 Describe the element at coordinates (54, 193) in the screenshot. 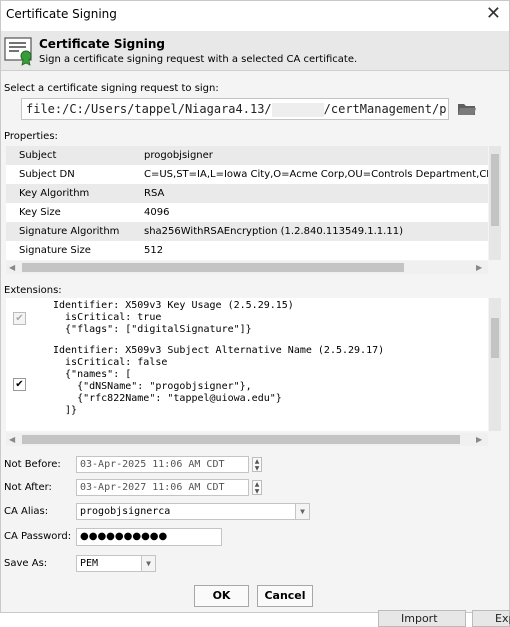

I see `property-key: Key Algorithm` at that location.